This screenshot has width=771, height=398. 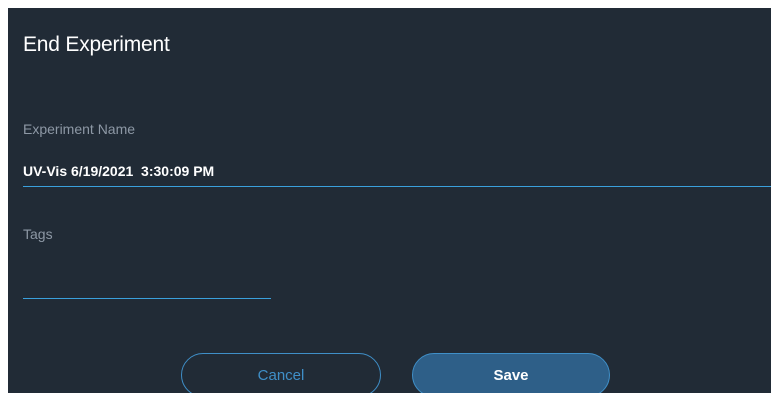 I want to click on experiment-name-input: UV-Vis 6/19/2021 3:30:09 PM, so click(x=118, y=171).